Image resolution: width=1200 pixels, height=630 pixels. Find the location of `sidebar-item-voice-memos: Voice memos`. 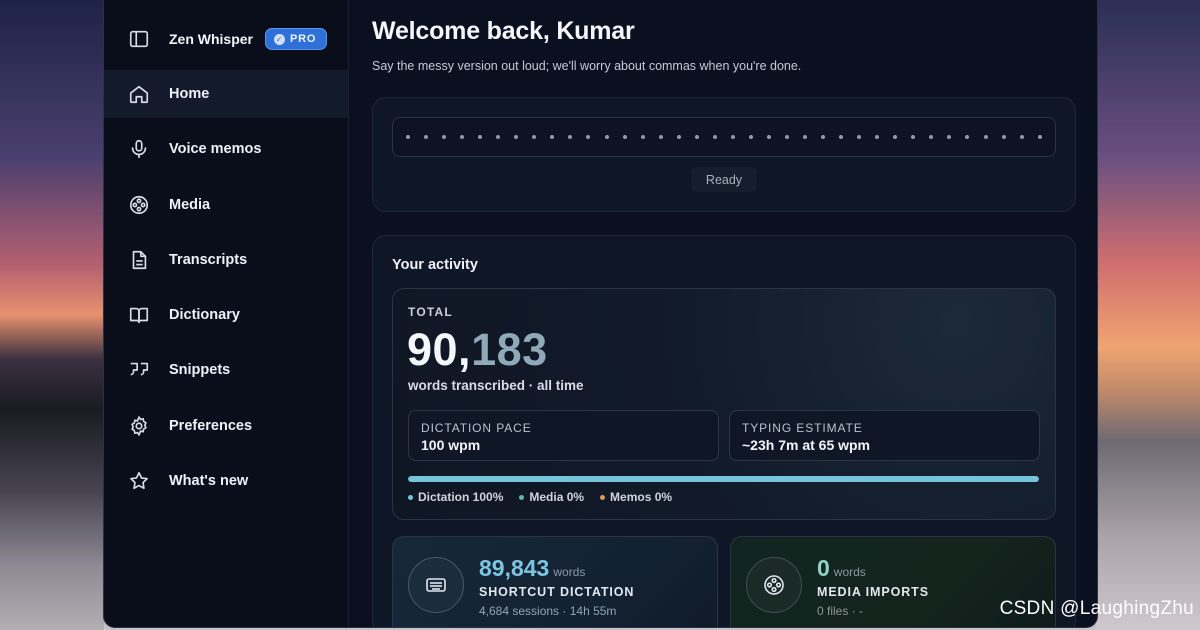

sidebar-item-voice-memos: Voice memos is located at coordinates (226, 149).